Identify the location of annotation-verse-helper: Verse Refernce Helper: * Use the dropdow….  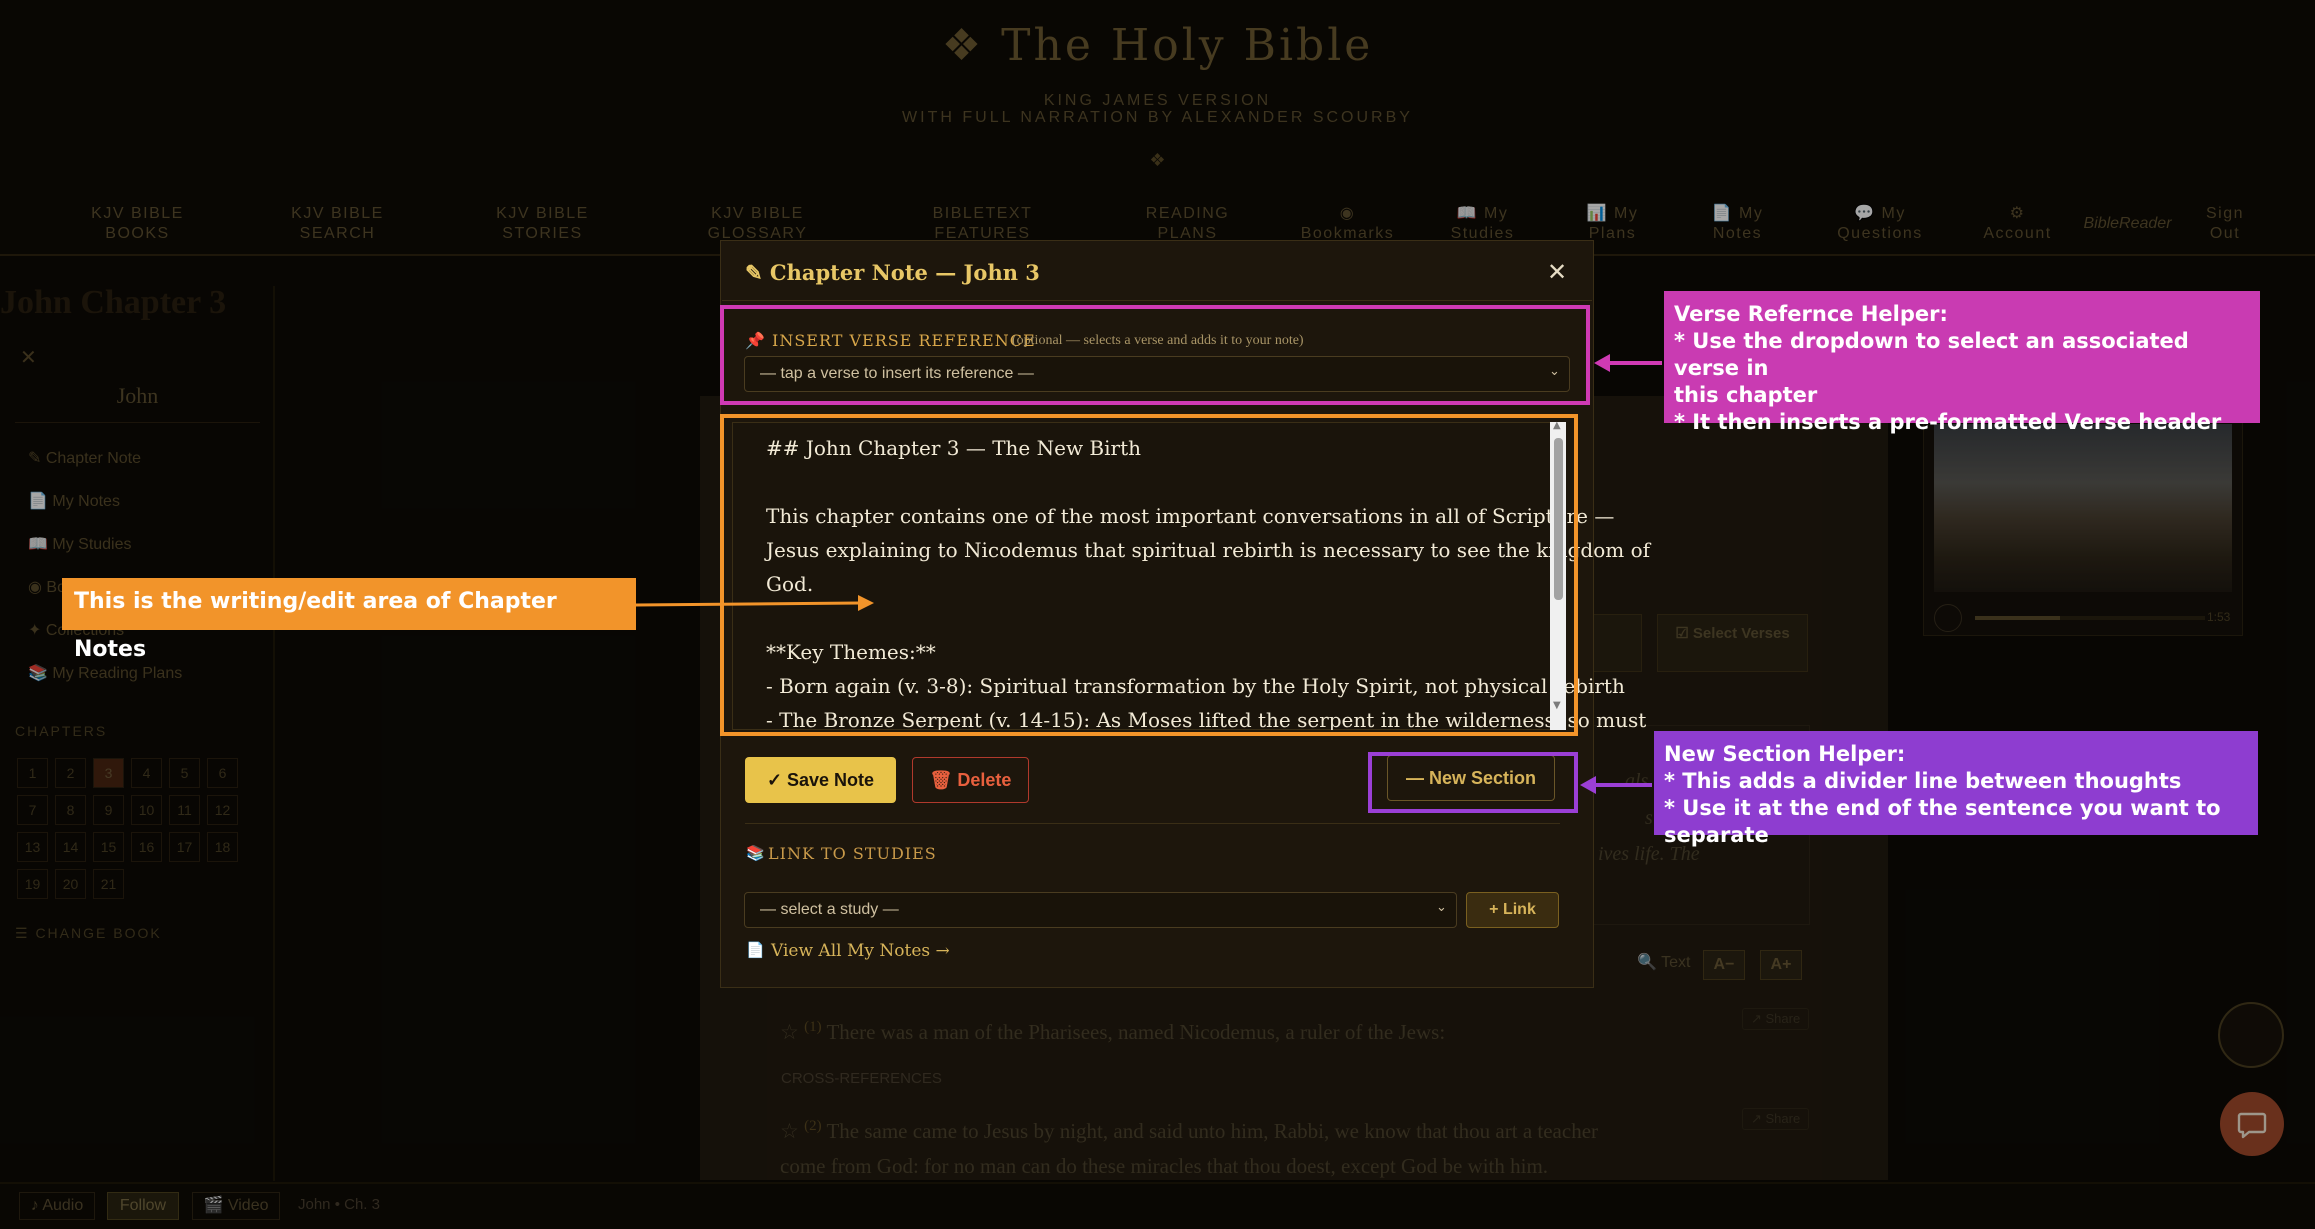
(1962, 362).